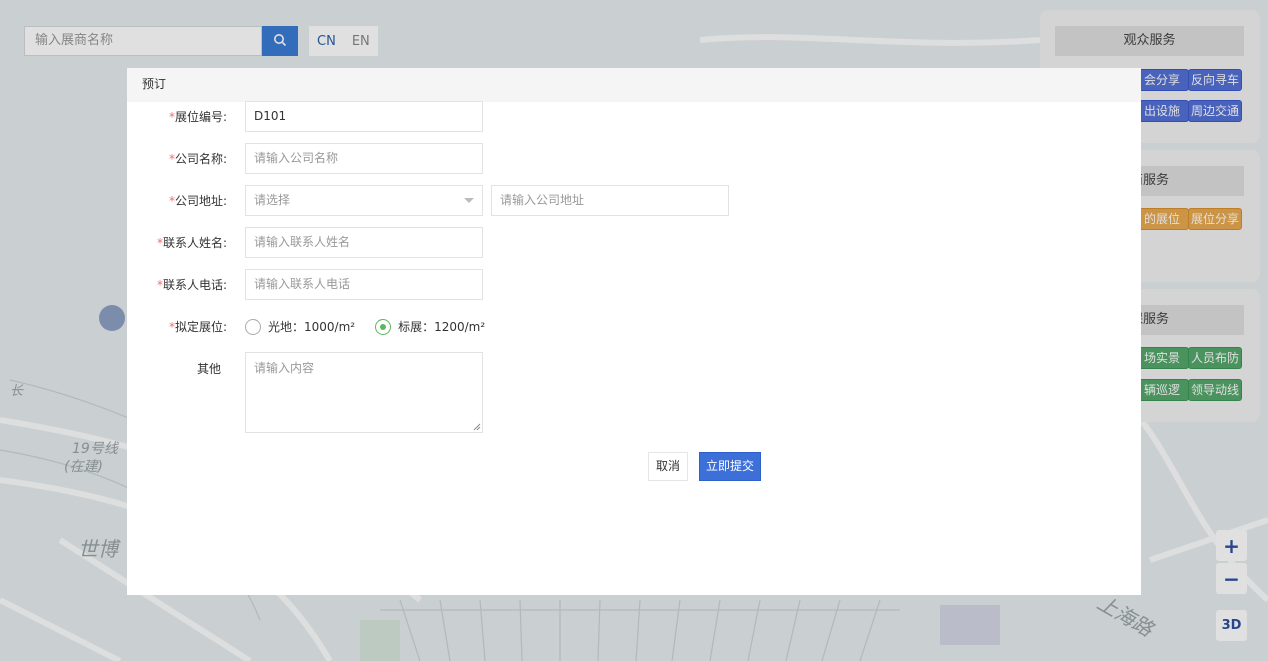 The width and height of the screenshot is (1268, 661). I want to click on company-address-label: 公司地址:, so click(200, 200).